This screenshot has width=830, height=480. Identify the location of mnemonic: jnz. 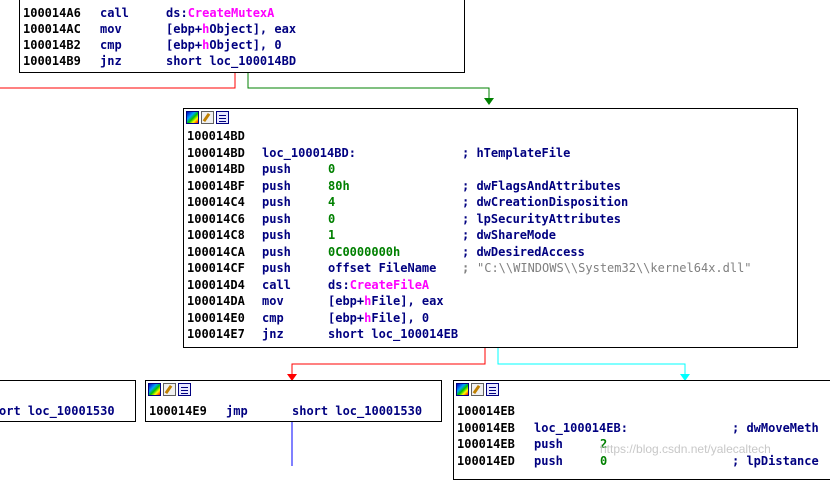
(273, 334).